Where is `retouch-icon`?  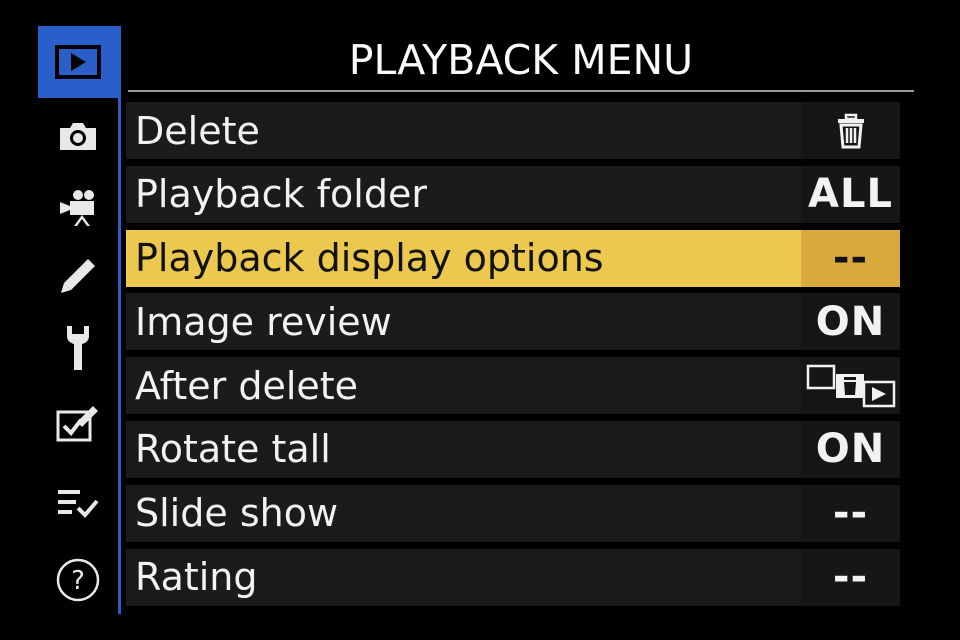 retouch-icon is located at coordinates (77, 424).